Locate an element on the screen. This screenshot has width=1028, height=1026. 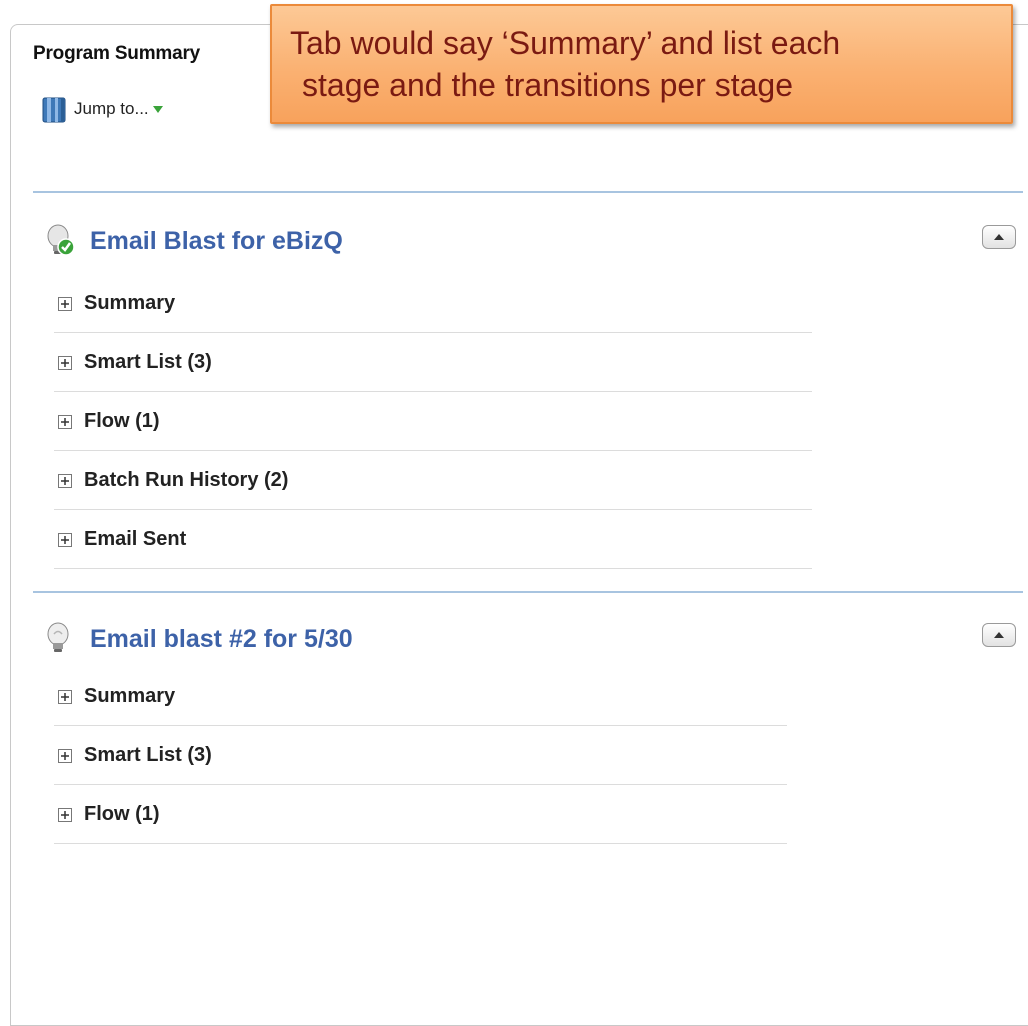
tab-program-summary: Program Summary is located at coordinates (116, 54).